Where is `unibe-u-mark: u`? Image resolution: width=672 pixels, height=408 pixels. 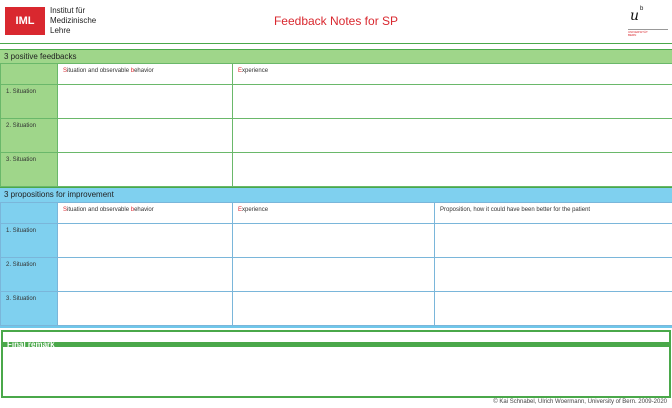
unibe-u-mark: u is located at coordinates (635, 16).